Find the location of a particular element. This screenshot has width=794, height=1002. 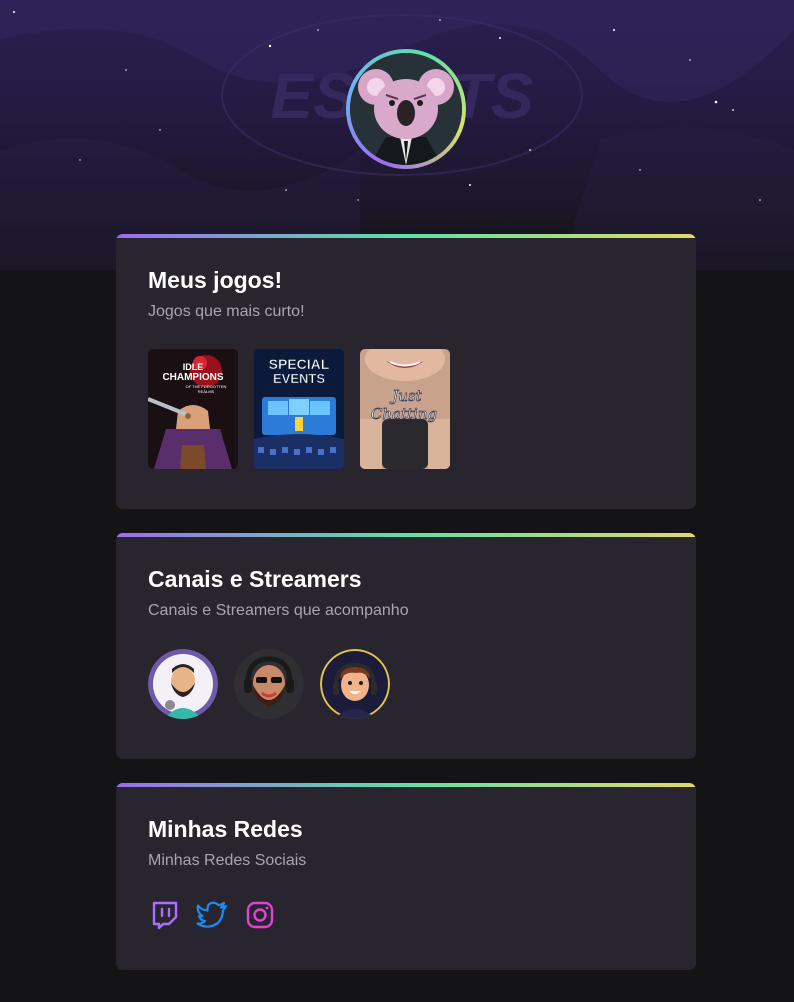

games-title: Meus jogos! is located at coordinates (215, 280).